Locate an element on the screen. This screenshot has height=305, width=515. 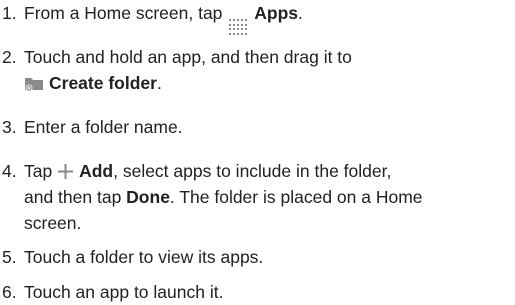
step-number: 3. is located at coordinates (9, 127).